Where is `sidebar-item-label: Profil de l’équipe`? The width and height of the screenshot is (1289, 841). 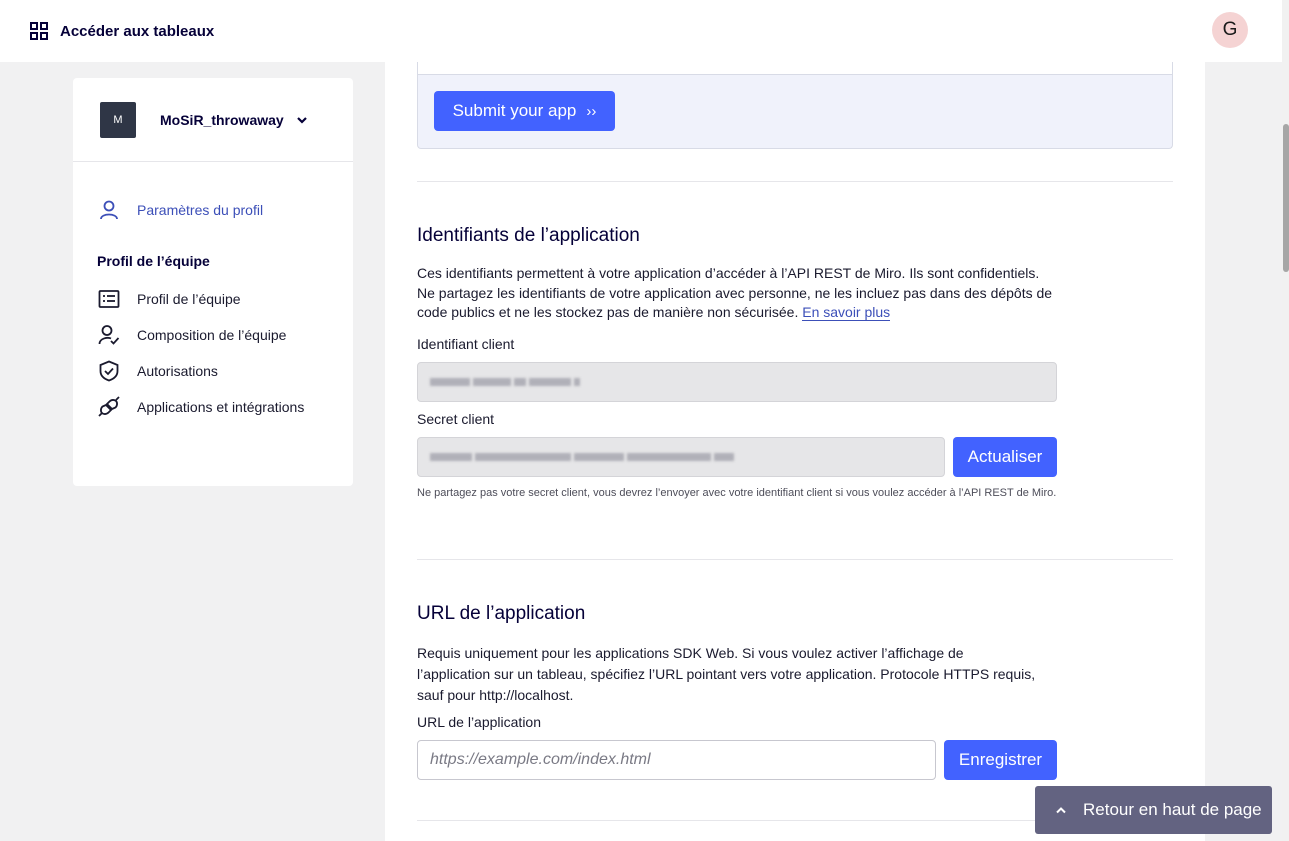 sidebar-item-label: Profil de l’équipe is located at coordinates (189, 299).